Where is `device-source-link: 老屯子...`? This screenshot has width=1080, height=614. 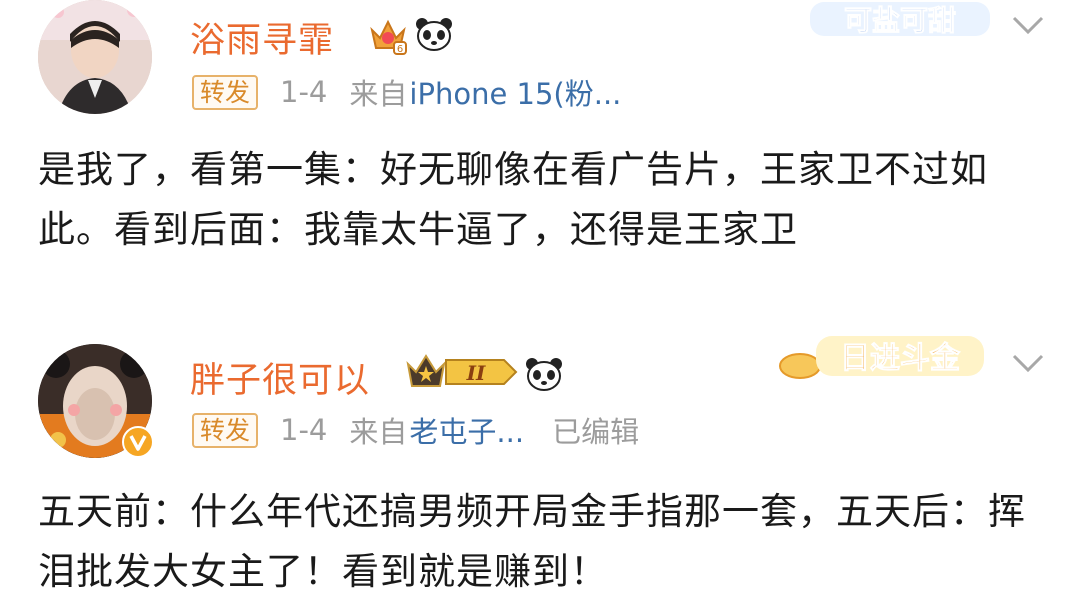 device-source-link: 老屯子... is located at coordinates (466, 430).